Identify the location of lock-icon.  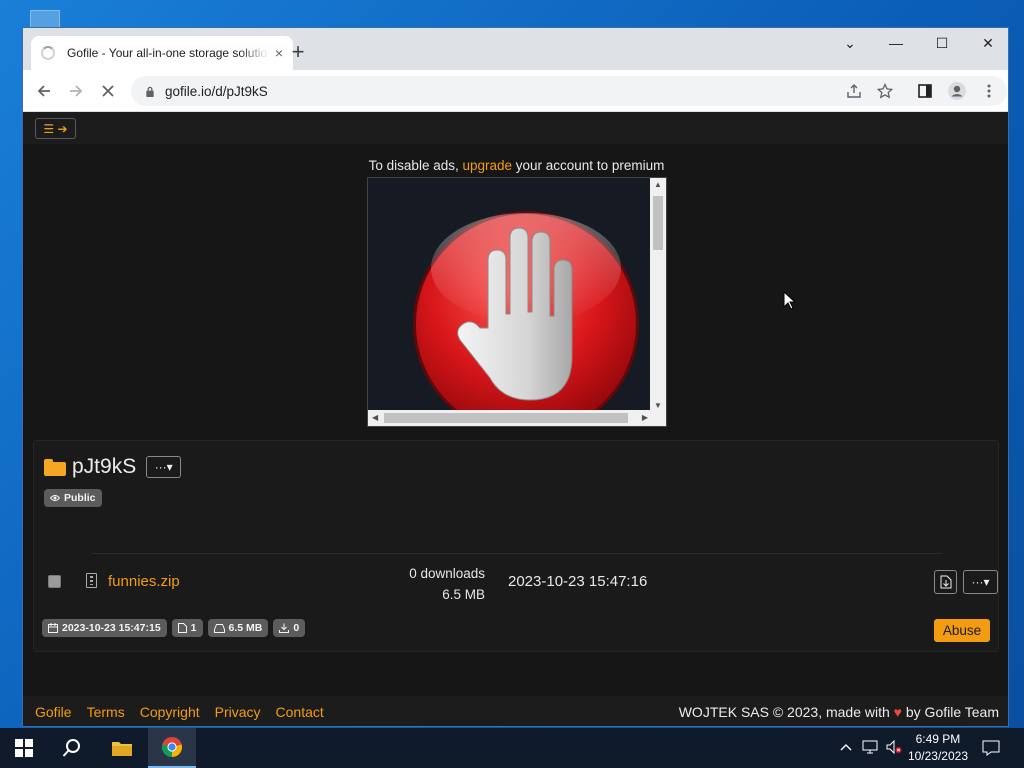
(150, 91).